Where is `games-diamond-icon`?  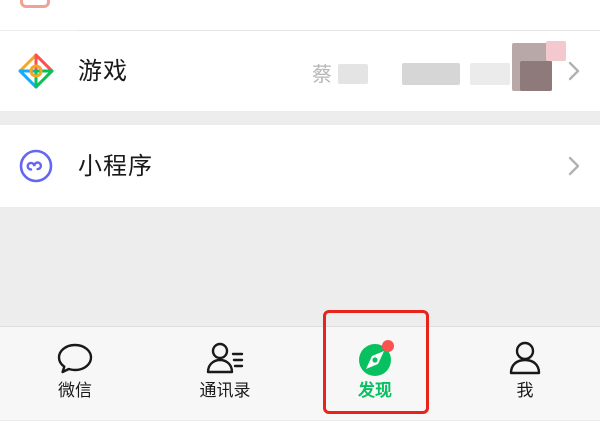 games-diamond-icon is located at coordinates (36, 71).